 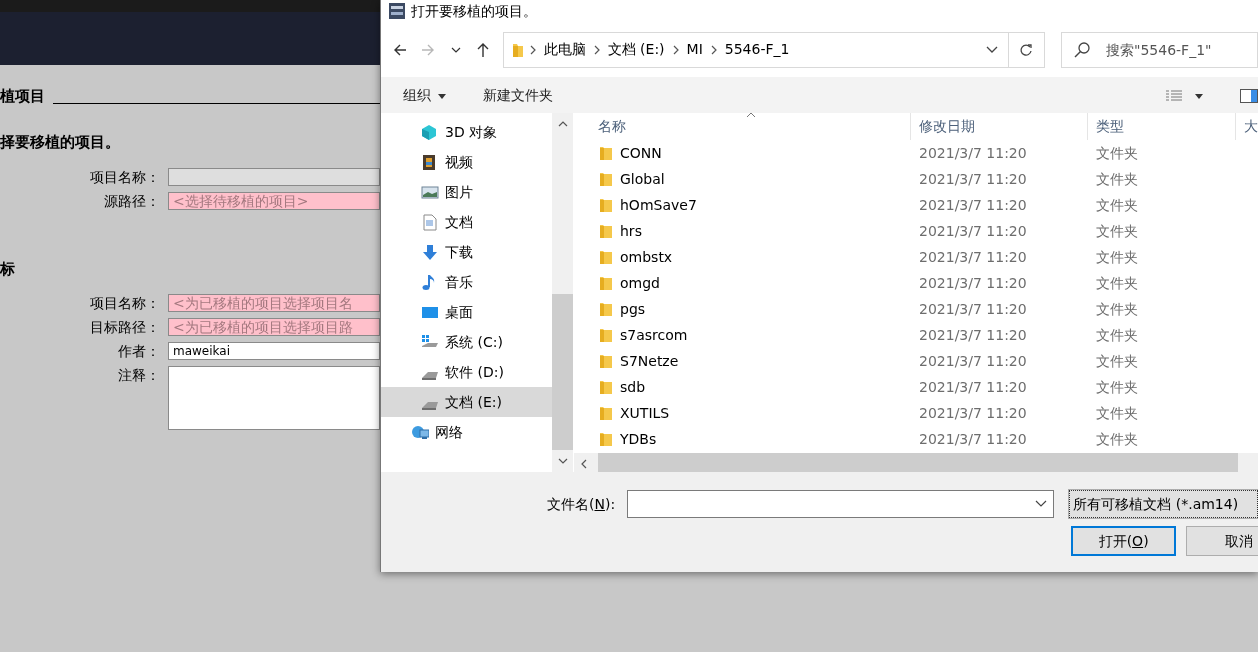 I want to click on nav-item: 下载, so click(x=466, y=252).